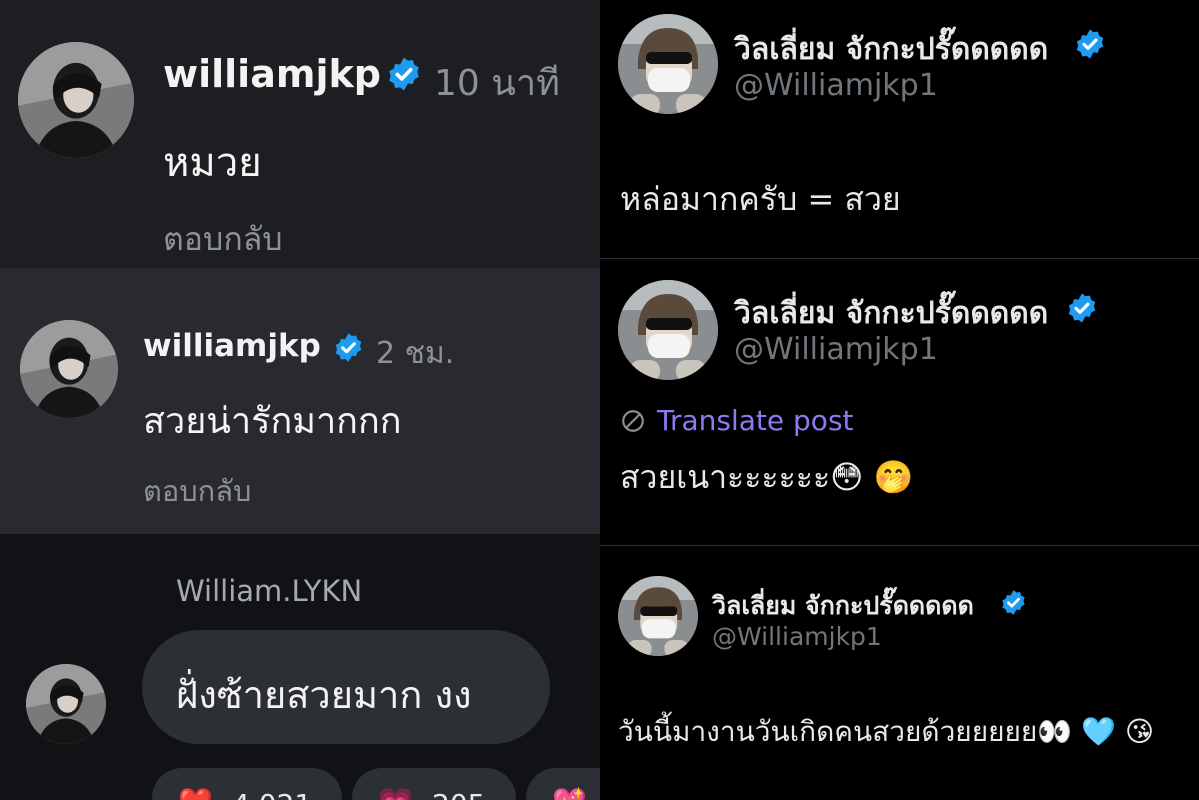  I want to click on chat-sender-name: William.LYKN, so click(269, 591).